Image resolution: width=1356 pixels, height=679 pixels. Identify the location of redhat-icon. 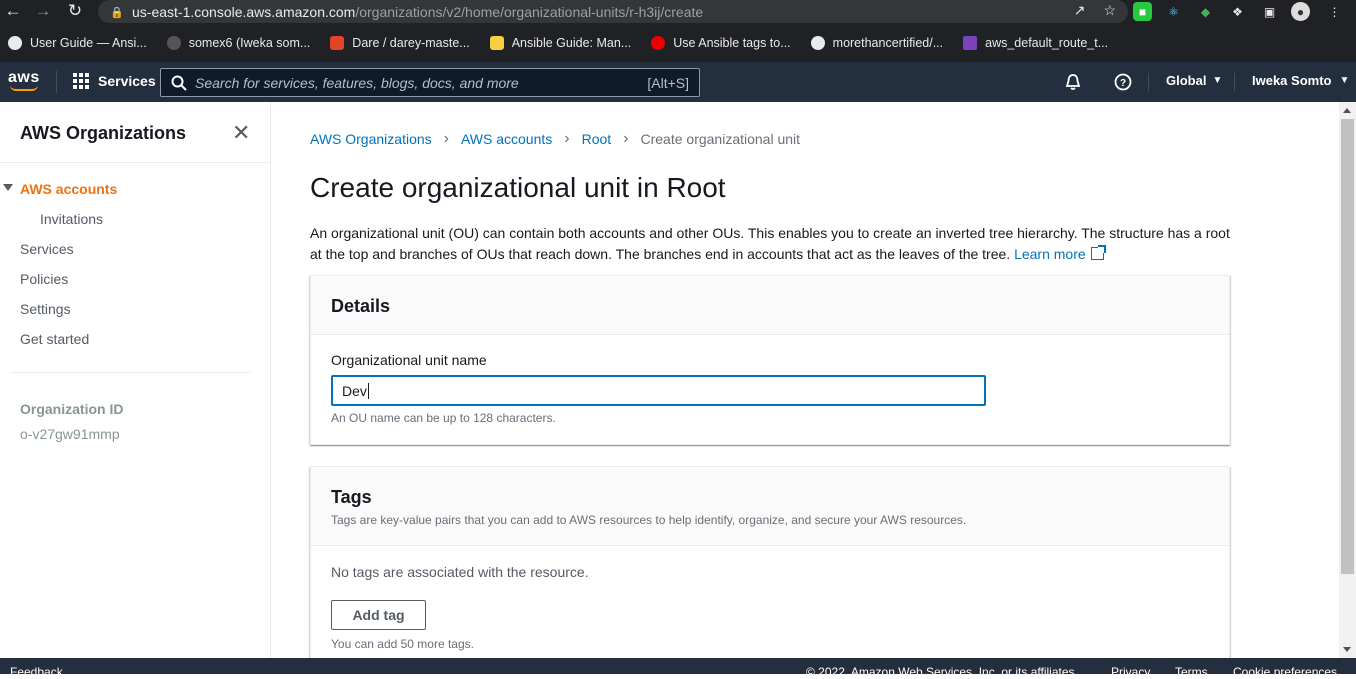
(658, 43).